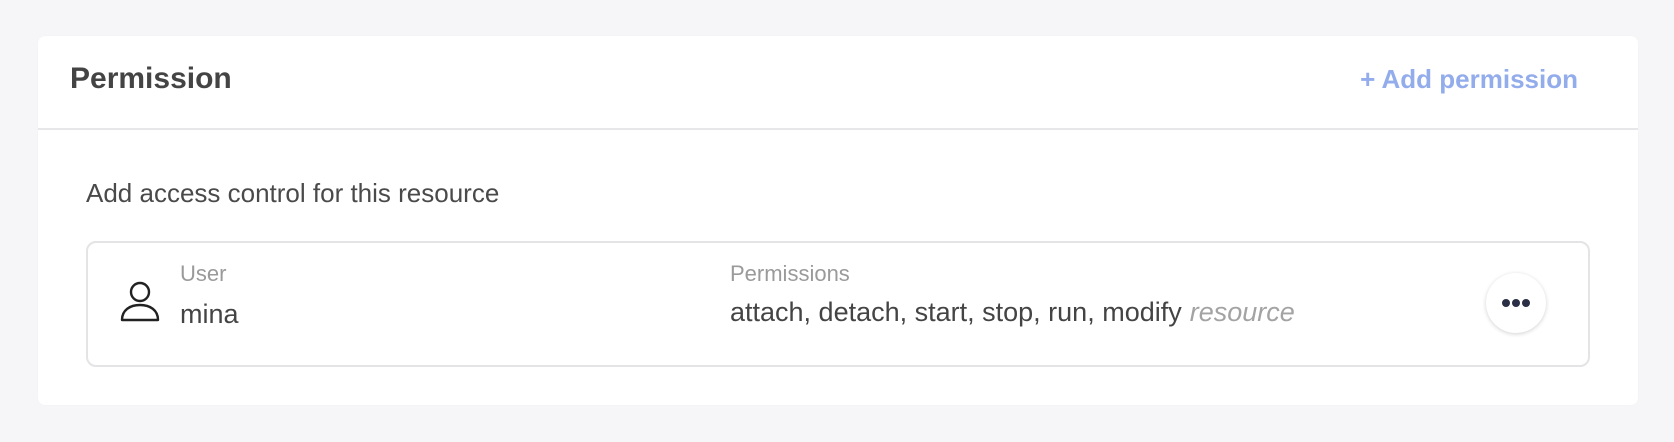 This screenshot has height=442, width=1674. Describe the element at coordinates (956, 312) in the screenshot. I see `permissions-list: attach, detach, start, stop, run, modify` at that location.